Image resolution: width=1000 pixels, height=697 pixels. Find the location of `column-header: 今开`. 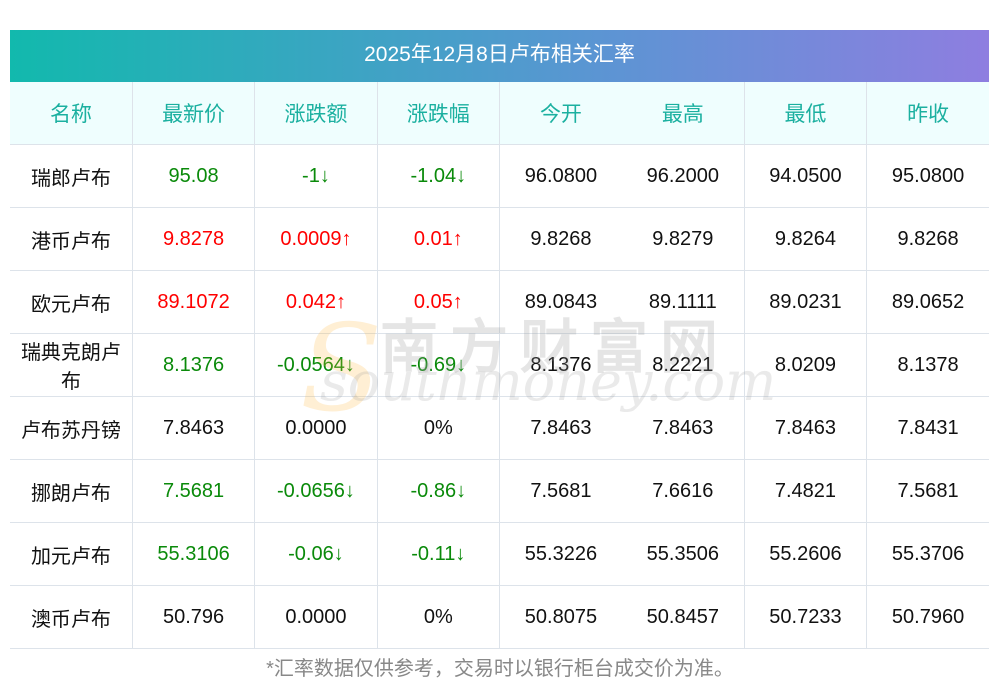

column-header: 今开 is located at coordinates (560, 113).